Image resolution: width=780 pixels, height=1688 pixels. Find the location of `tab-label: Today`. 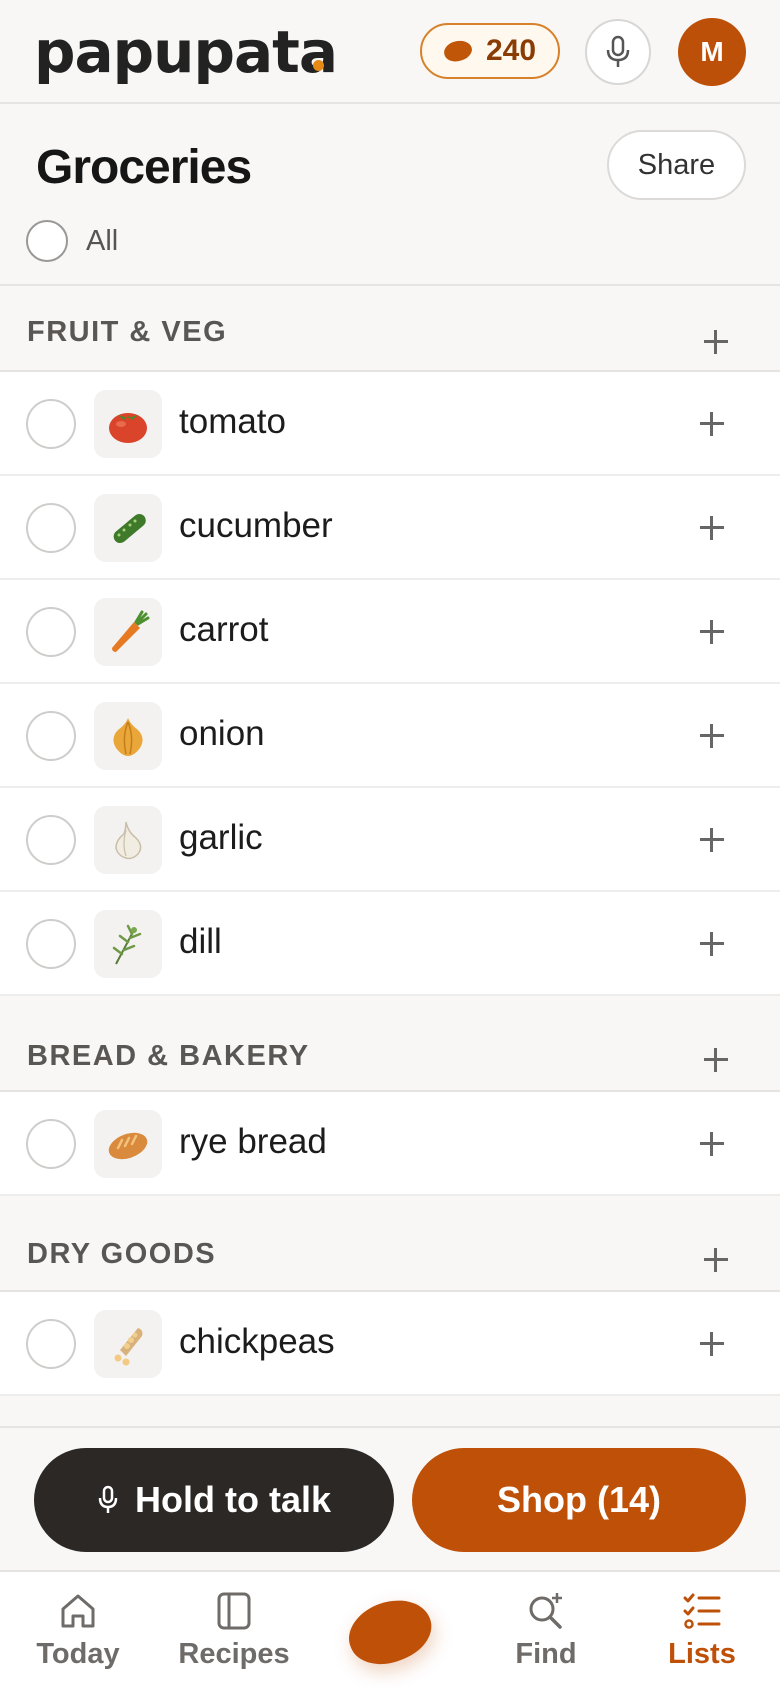

tab-label: Today is located at coordinates (78, 1654).